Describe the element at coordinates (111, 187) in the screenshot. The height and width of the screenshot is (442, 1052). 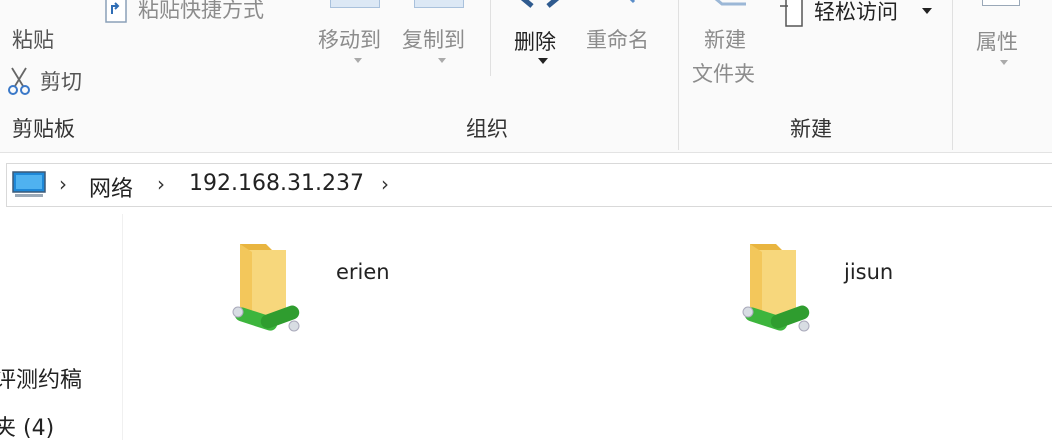
I see `breadcrumb-network: 网络` at that location.